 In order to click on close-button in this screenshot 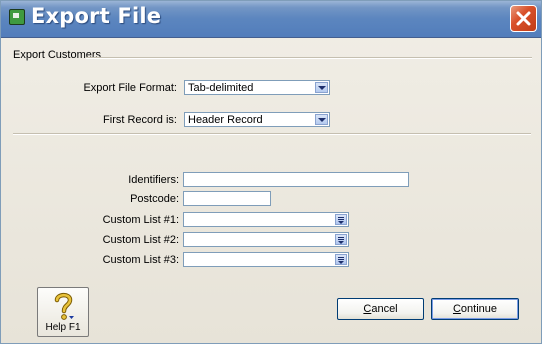, I will do `click(523, 18)`.